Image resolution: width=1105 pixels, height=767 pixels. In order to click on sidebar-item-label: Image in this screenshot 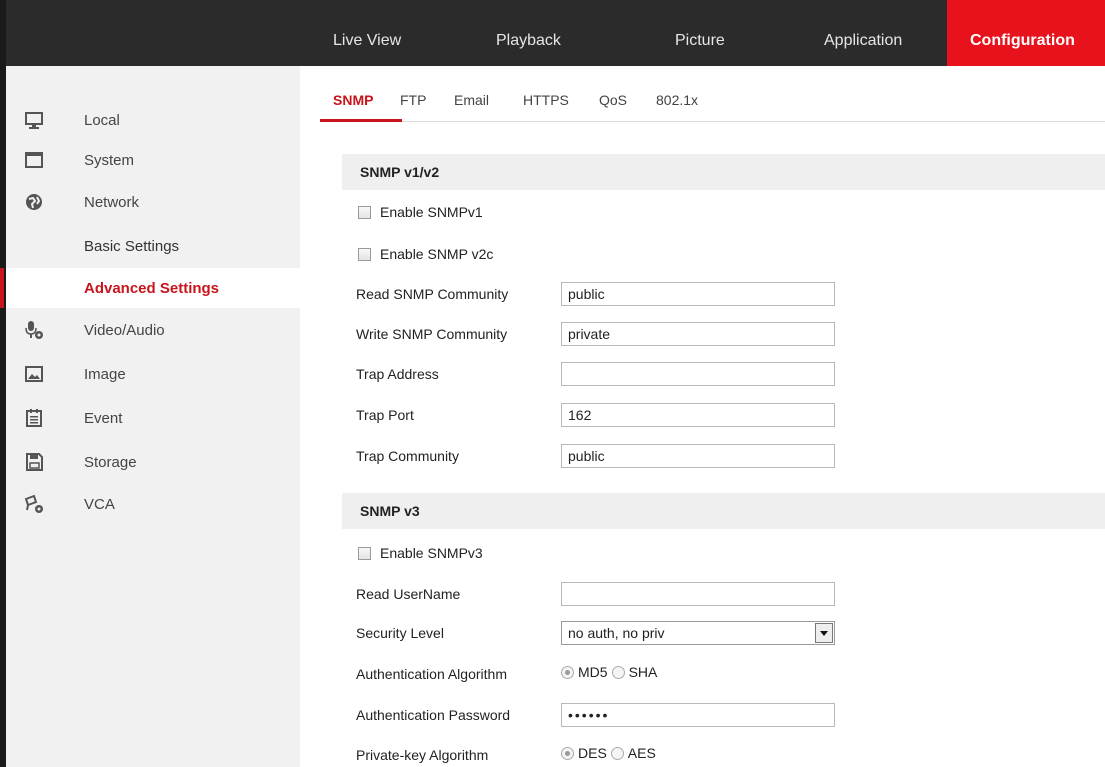, I will do `click(105, 374)`.